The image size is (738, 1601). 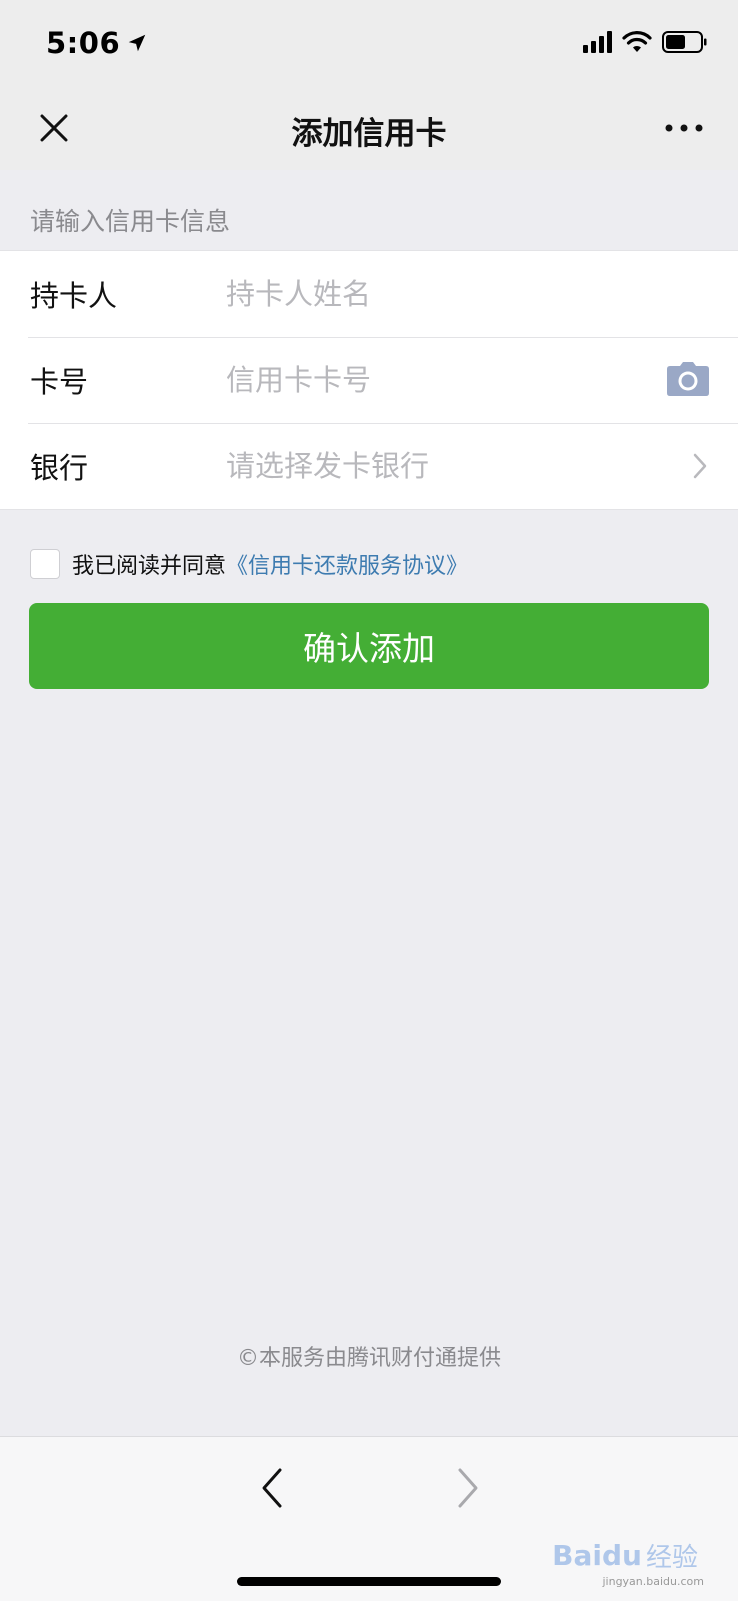 I want to click on page-title: 添加信用卡, so click(x=369, y=134).